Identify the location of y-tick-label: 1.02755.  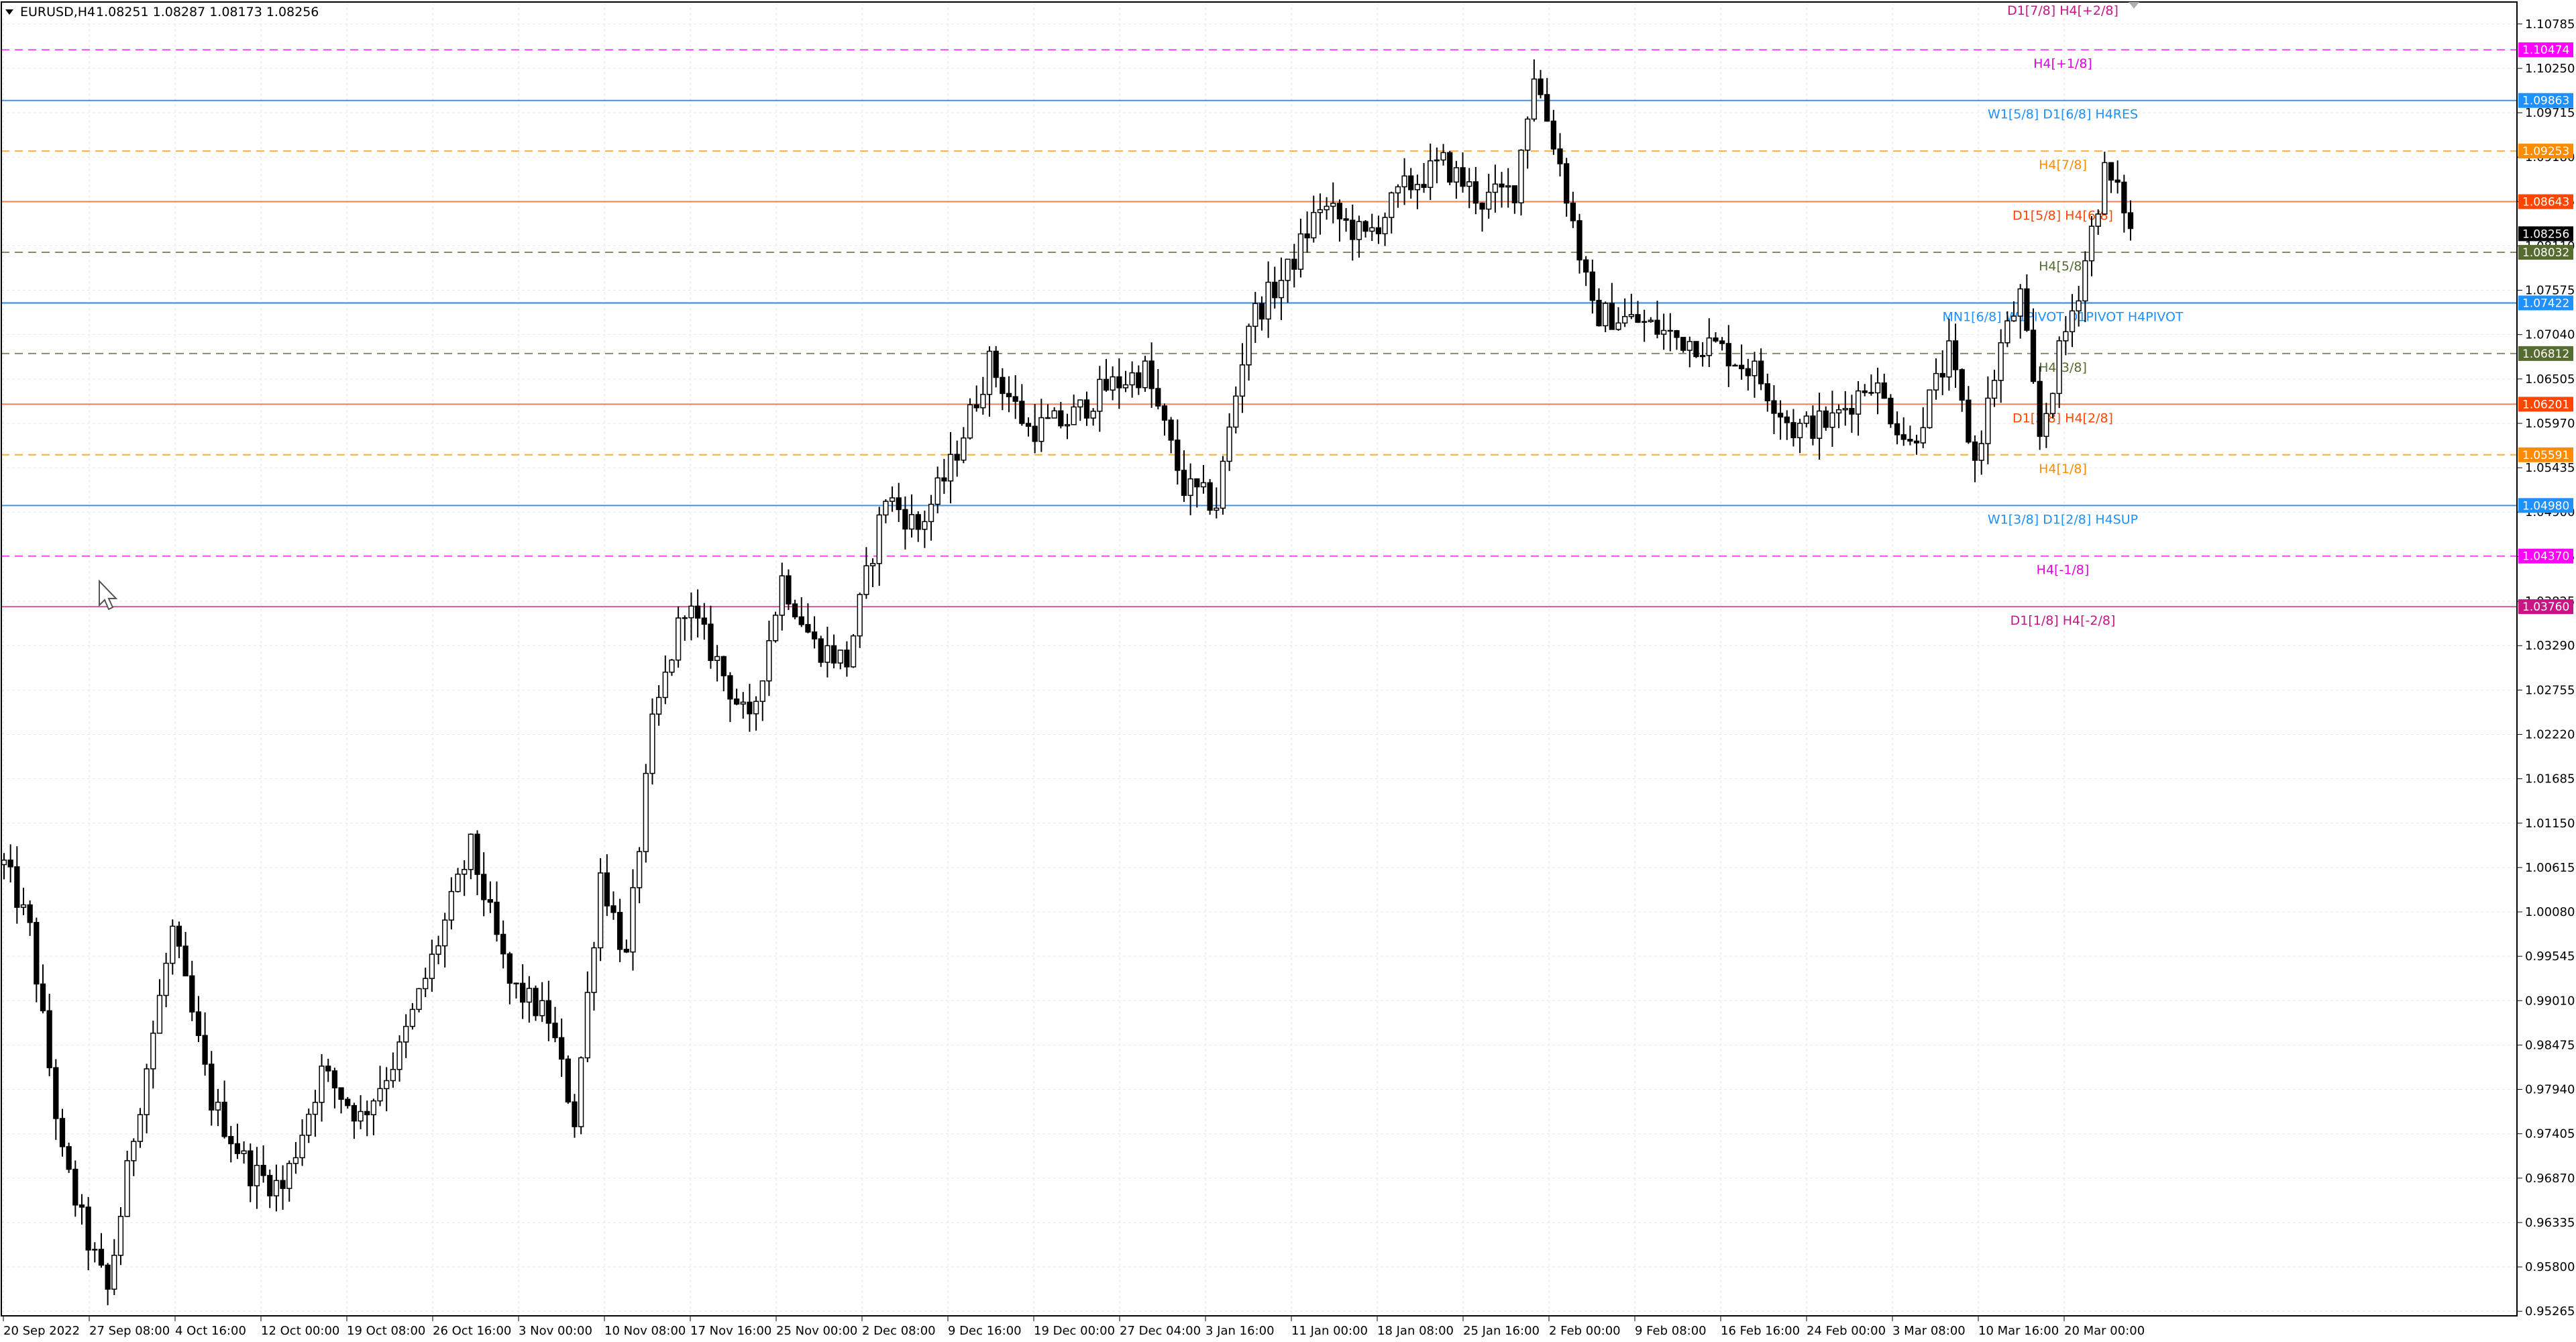
(2550, 690).